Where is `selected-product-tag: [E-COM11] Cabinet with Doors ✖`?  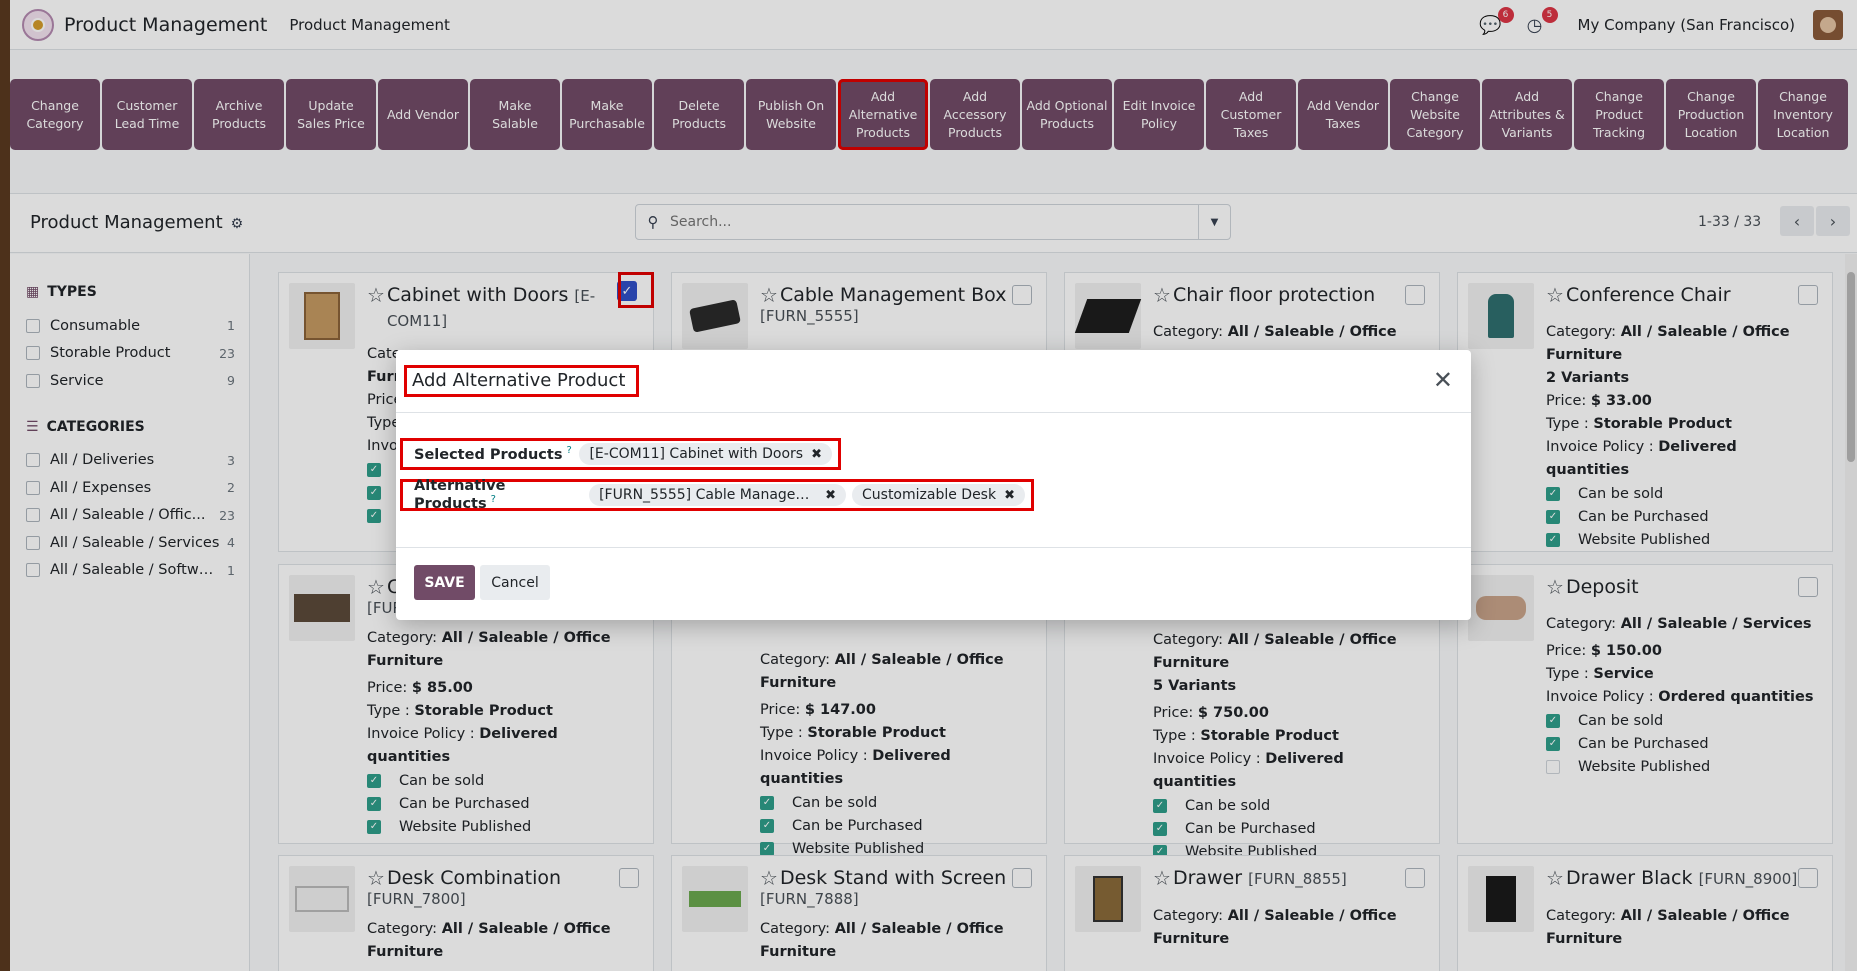
selected-product-tag: [E-COM11] Cabinet with Doors ✖ is located at coordinates (705, 454).